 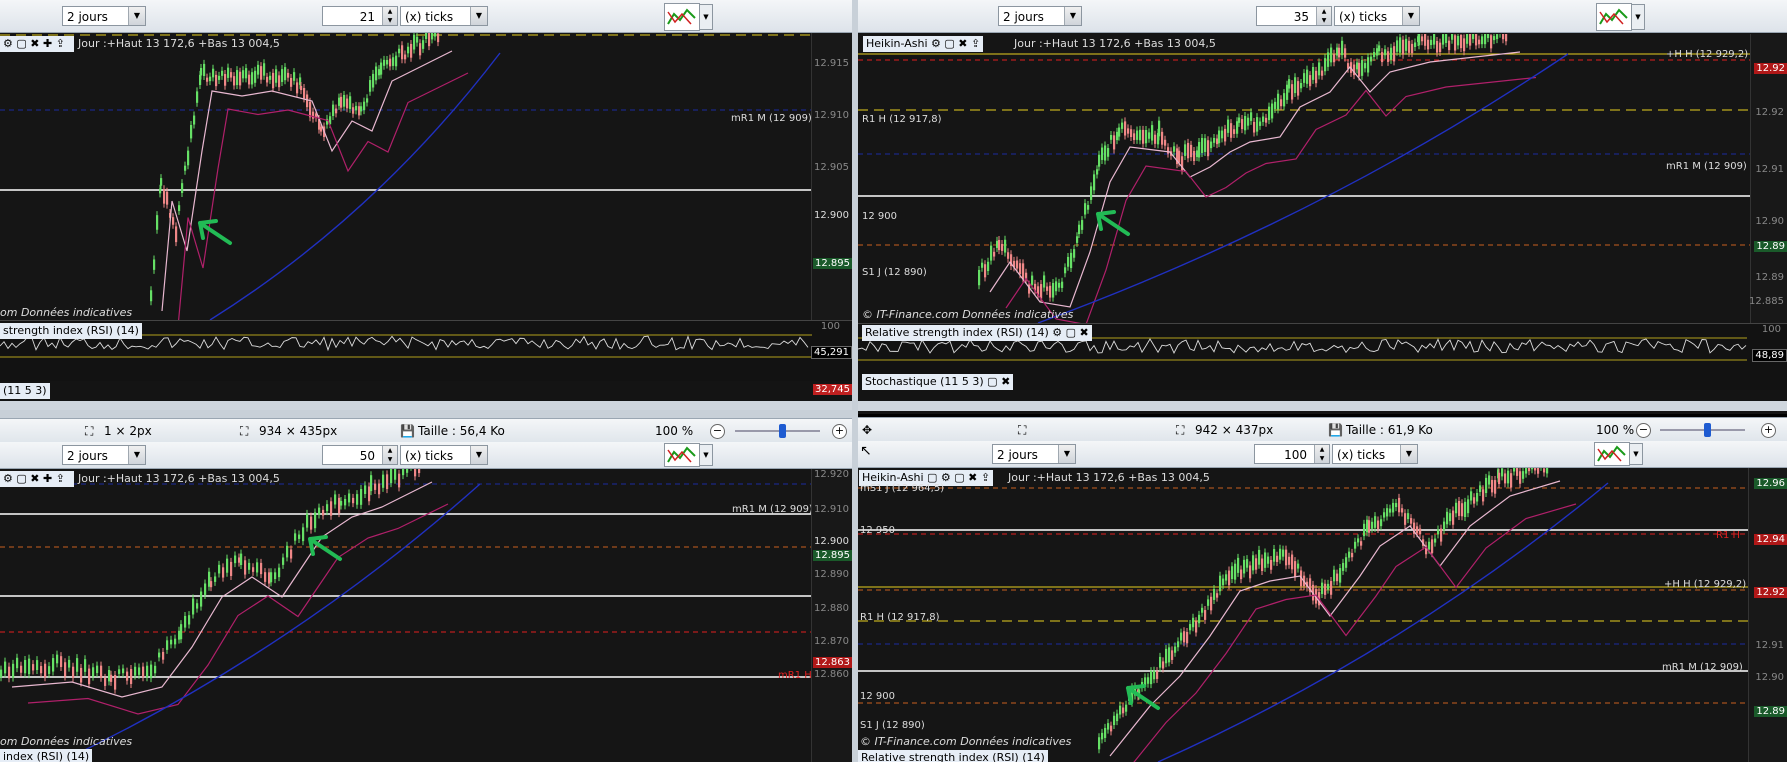 What do you see at coordinates (977, 333) in the screenshot?
I see `rsi-legend: Relative strength index (RSI) (14) ⚙ ▢ ✖` at bounding box center [977, 333].